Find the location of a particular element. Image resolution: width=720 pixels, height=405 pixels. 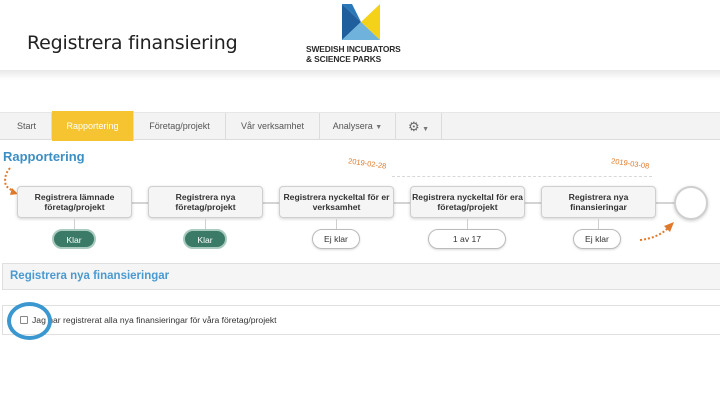

step-finish is located at coordinates (691, 203).